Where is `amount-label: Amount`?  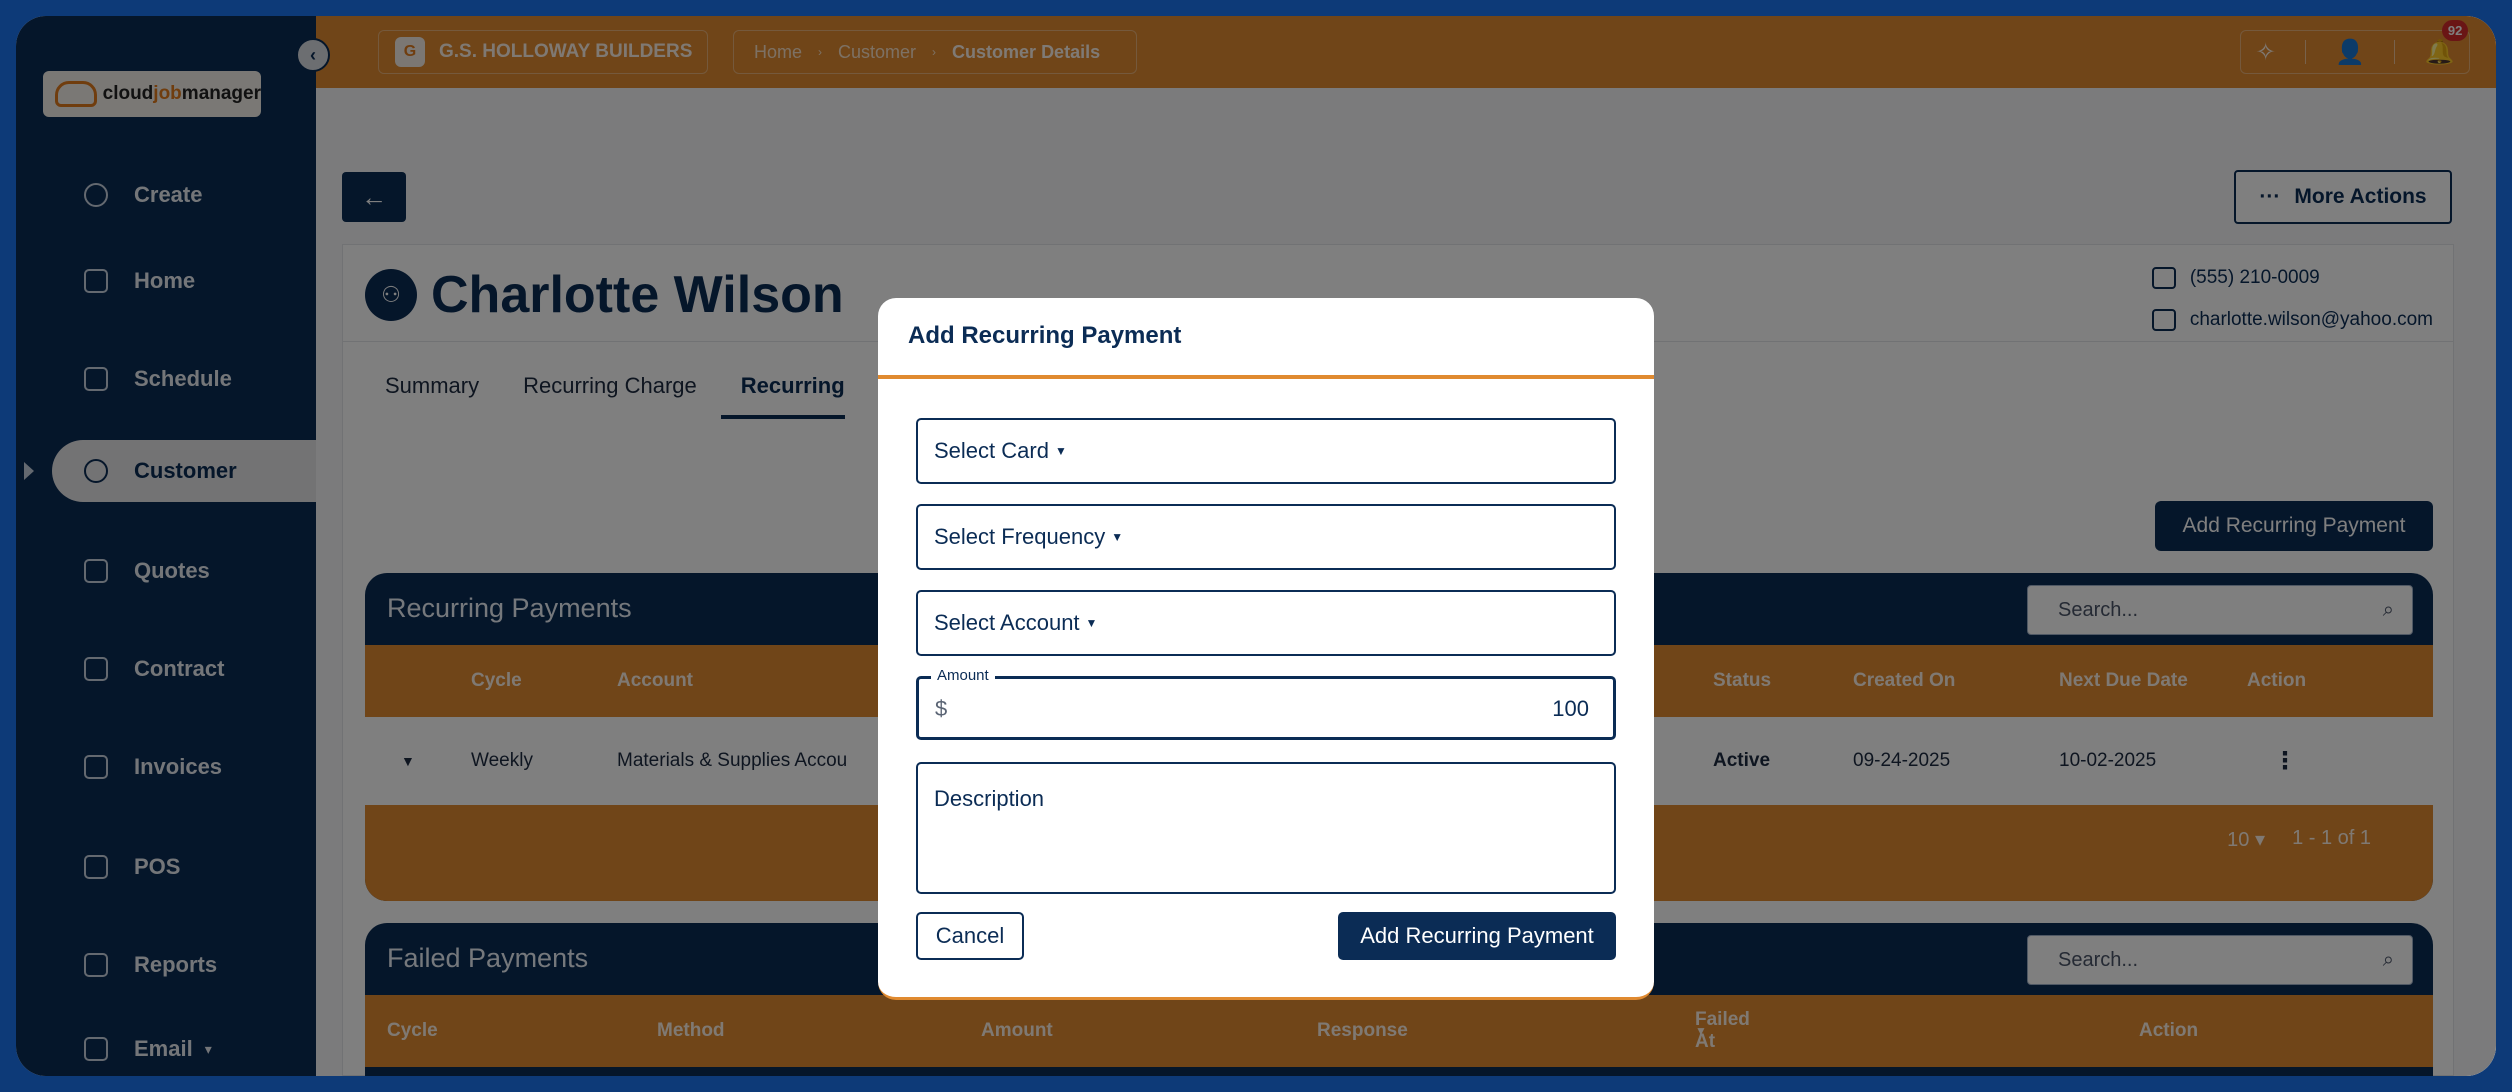
amount-label: Amount is located at coordinates (963, 675).